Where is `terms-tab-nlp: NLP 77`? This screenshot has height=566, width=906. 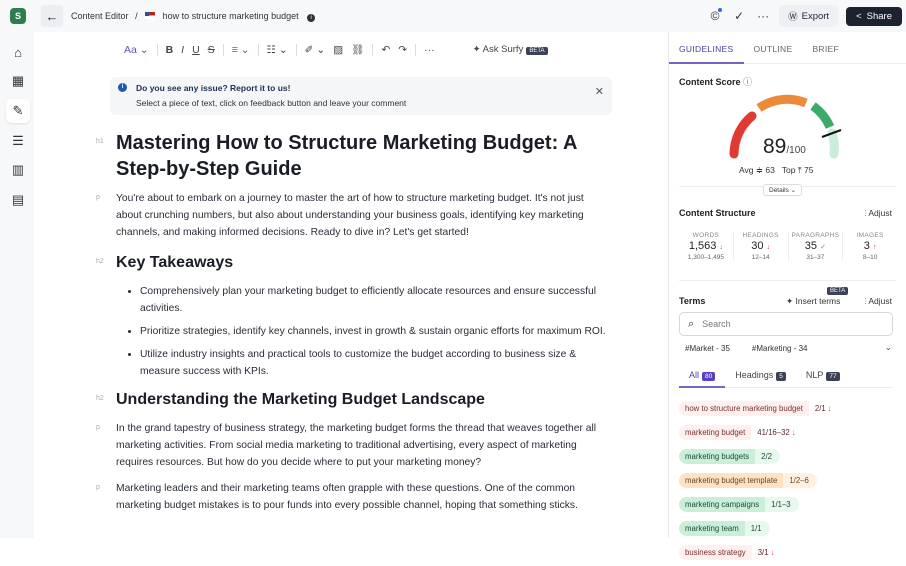 terms-tab-nlp: NLP 77 is located at coordinates (823, 376).